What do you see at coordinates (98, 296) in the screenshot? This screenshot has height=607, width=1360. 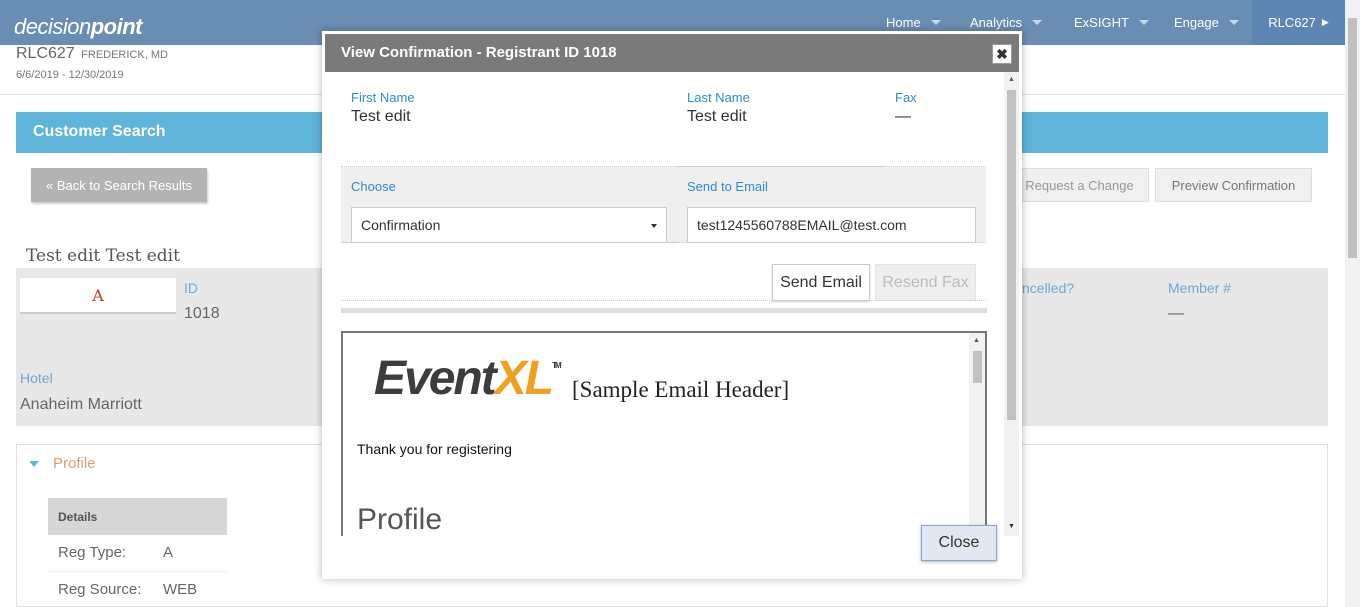 I see `avatar: A` at bounding box center [98, 296].